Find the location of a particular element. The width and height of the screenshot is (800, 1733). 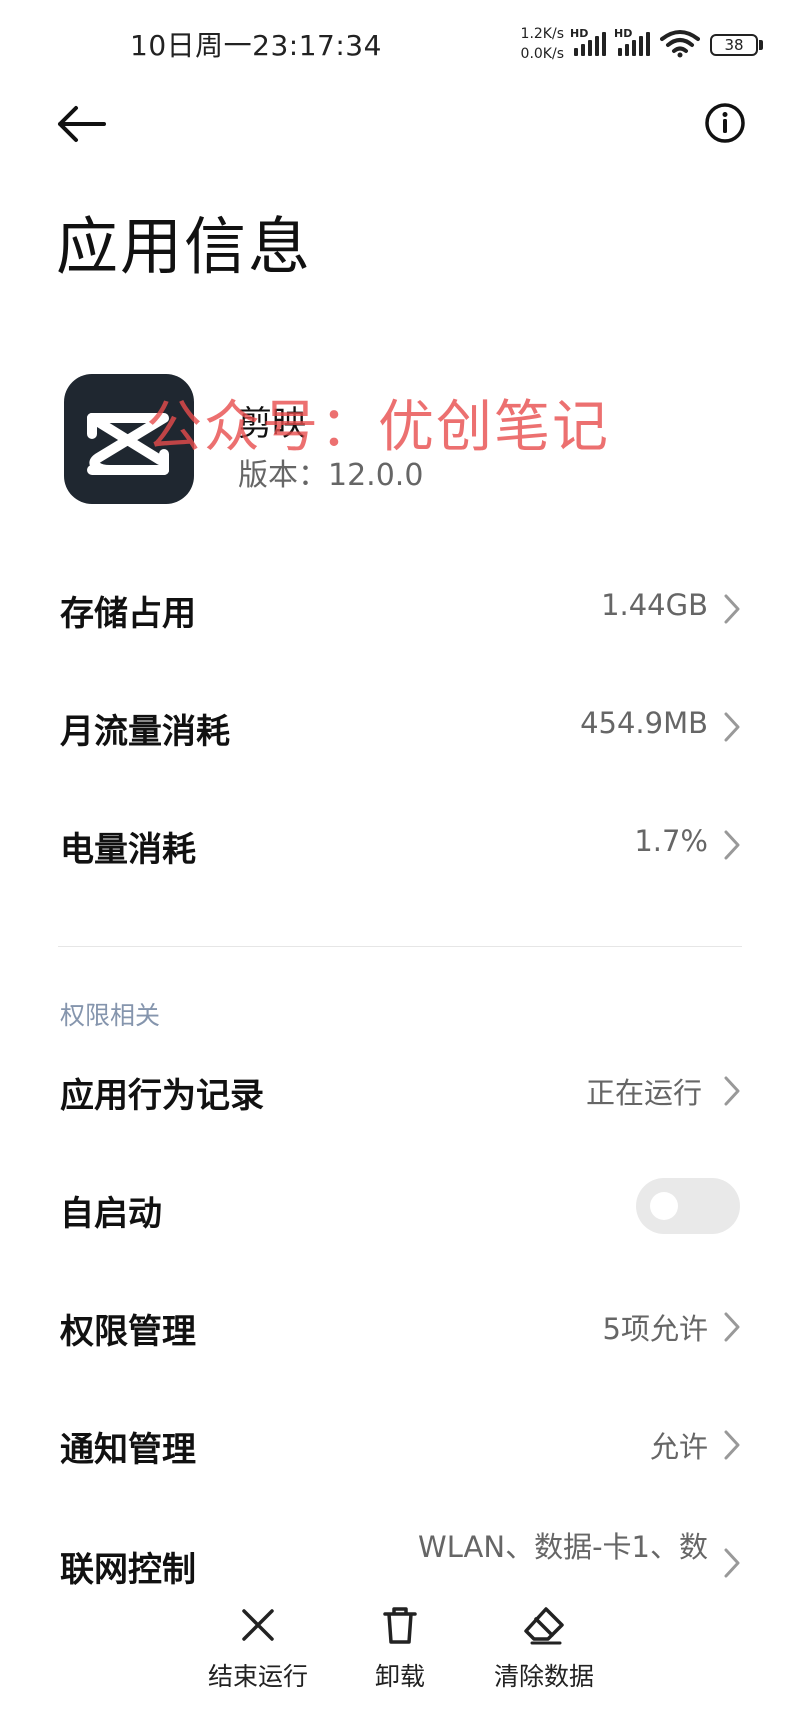

row-value: 5项允许 is located at coordinates (655, 1329).